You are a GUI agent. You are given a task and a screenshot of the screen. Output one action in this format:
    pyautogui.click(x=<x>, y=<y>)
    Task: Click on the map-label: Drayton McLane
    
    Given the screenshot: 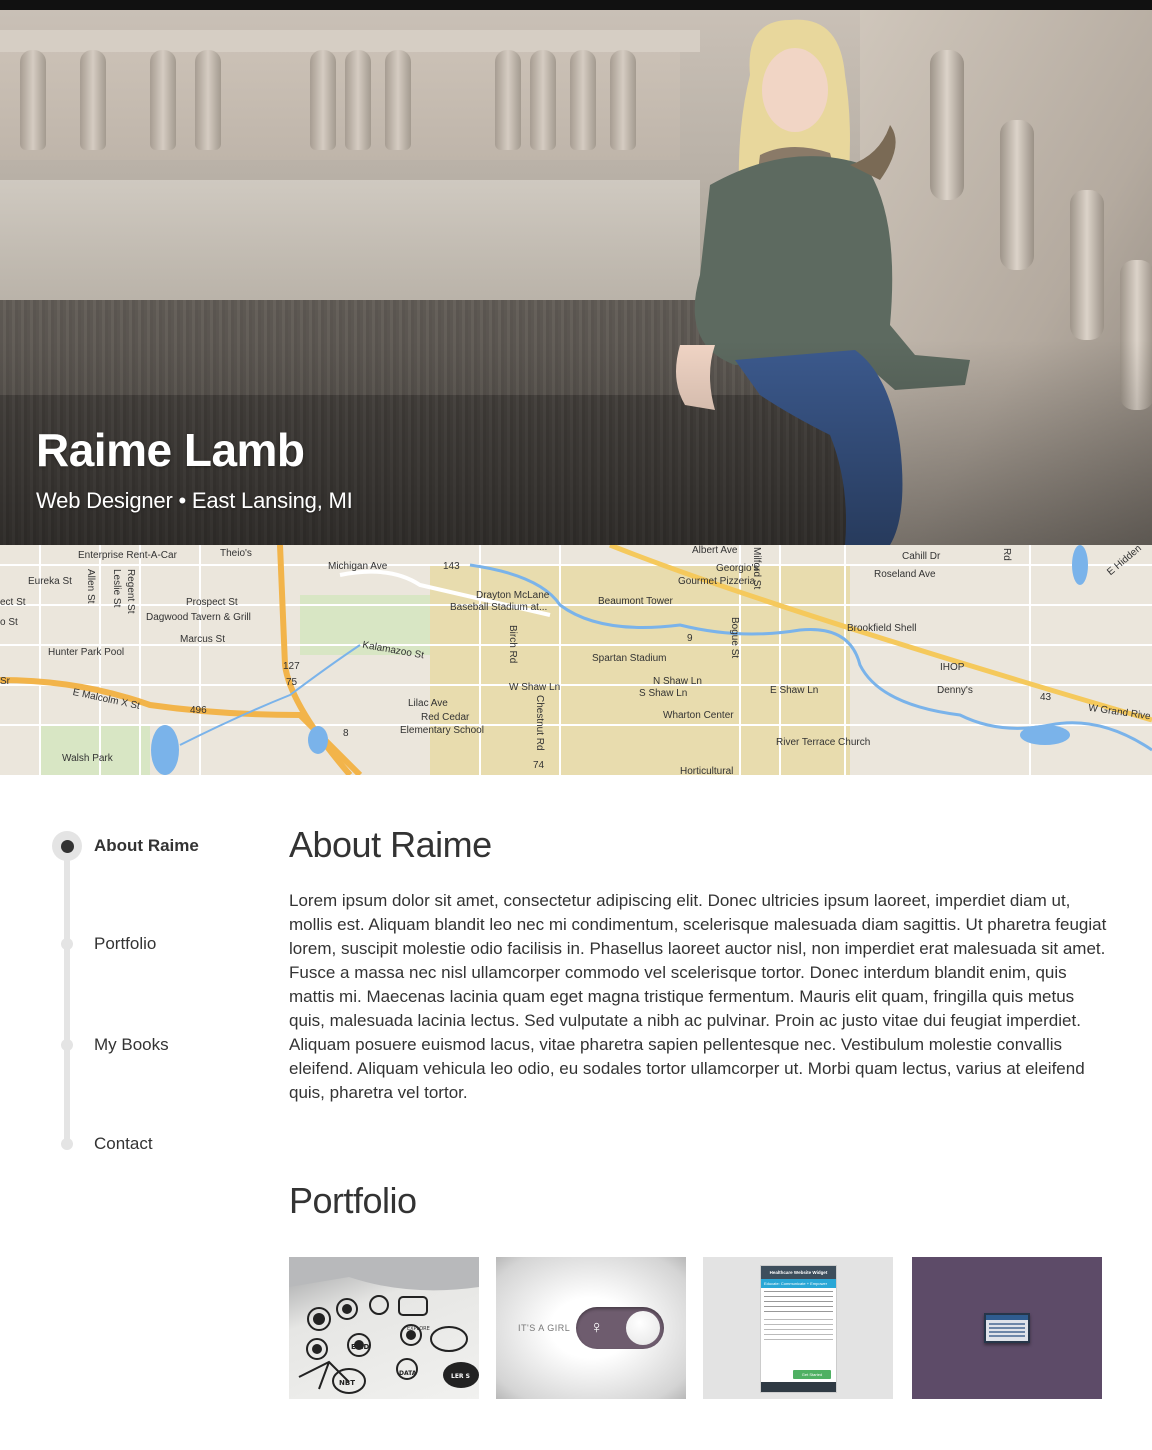 What is the action you would take?
    pyautogui.click(x=513, y=595)
    